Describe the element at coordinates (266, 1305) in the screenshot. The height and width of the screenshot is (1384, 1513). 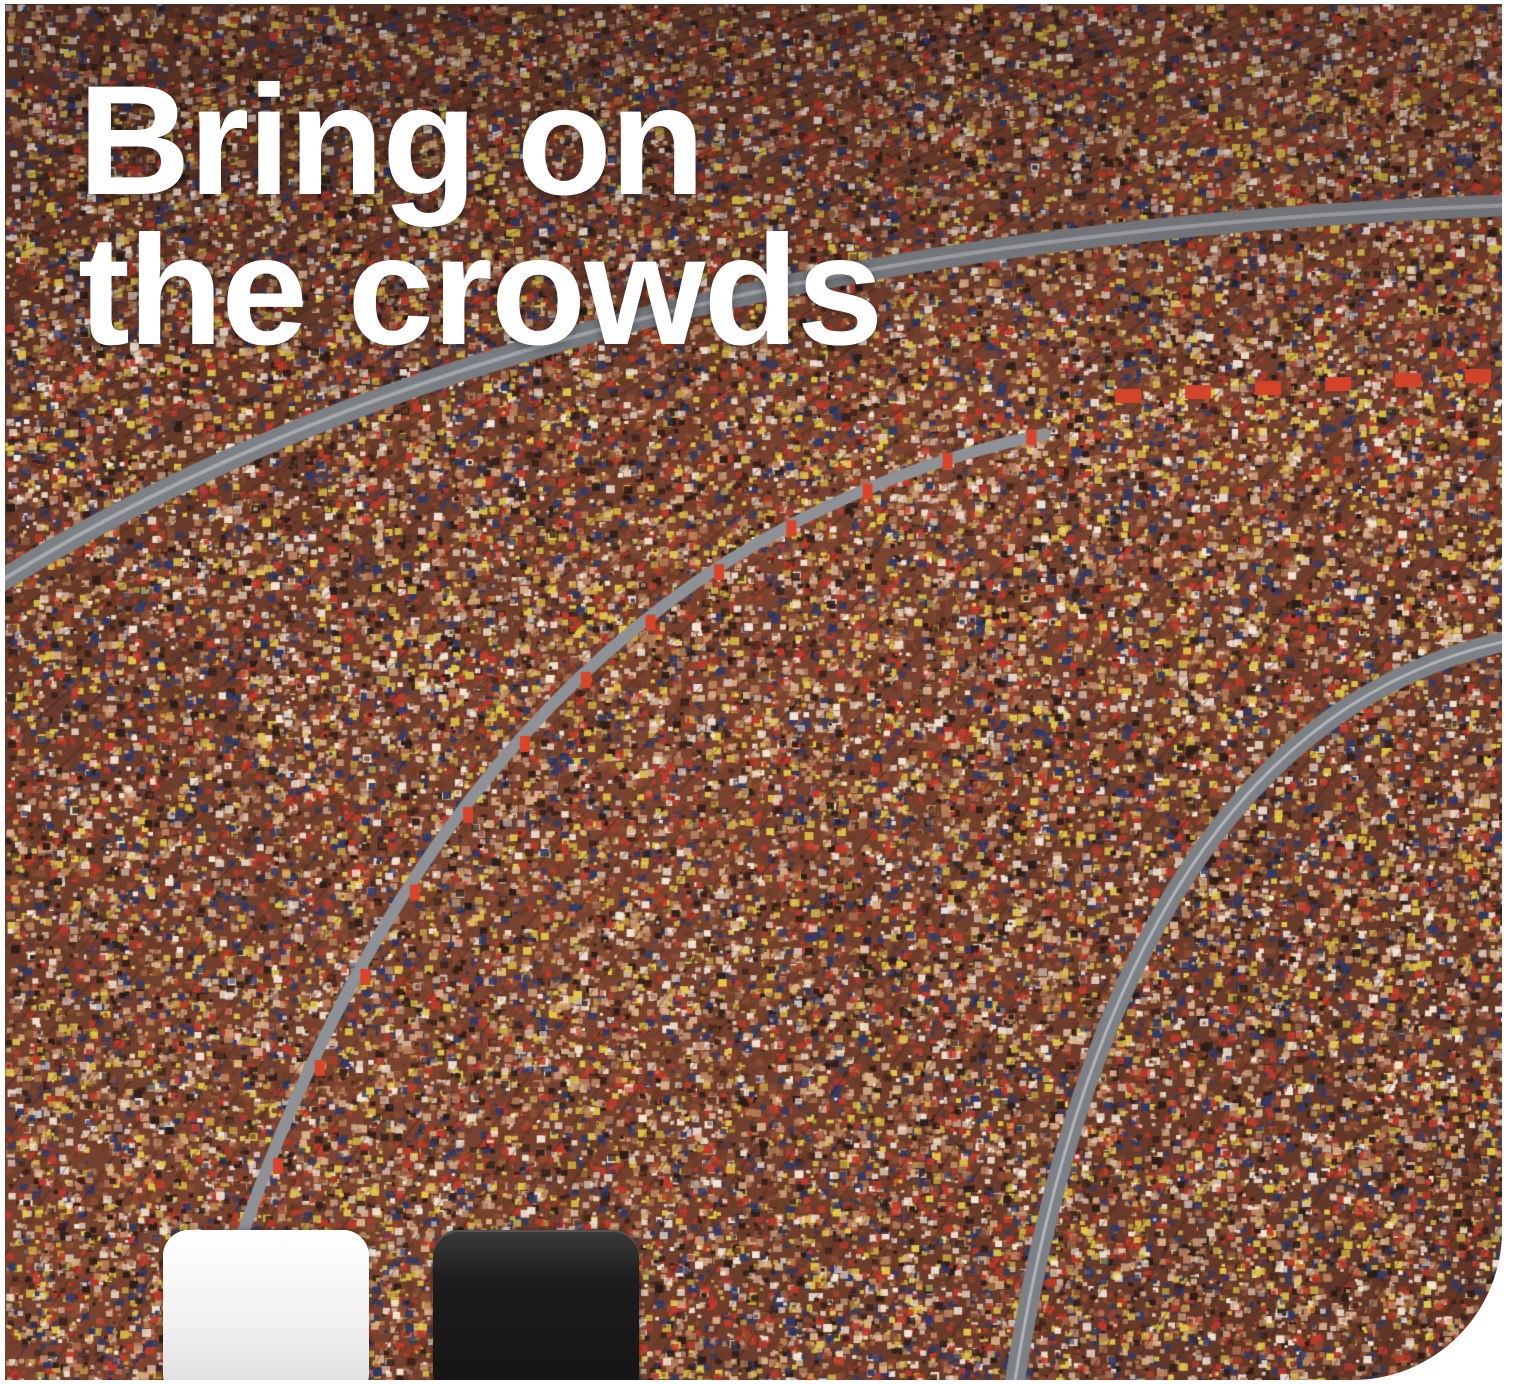
I see `white-device` at that location.